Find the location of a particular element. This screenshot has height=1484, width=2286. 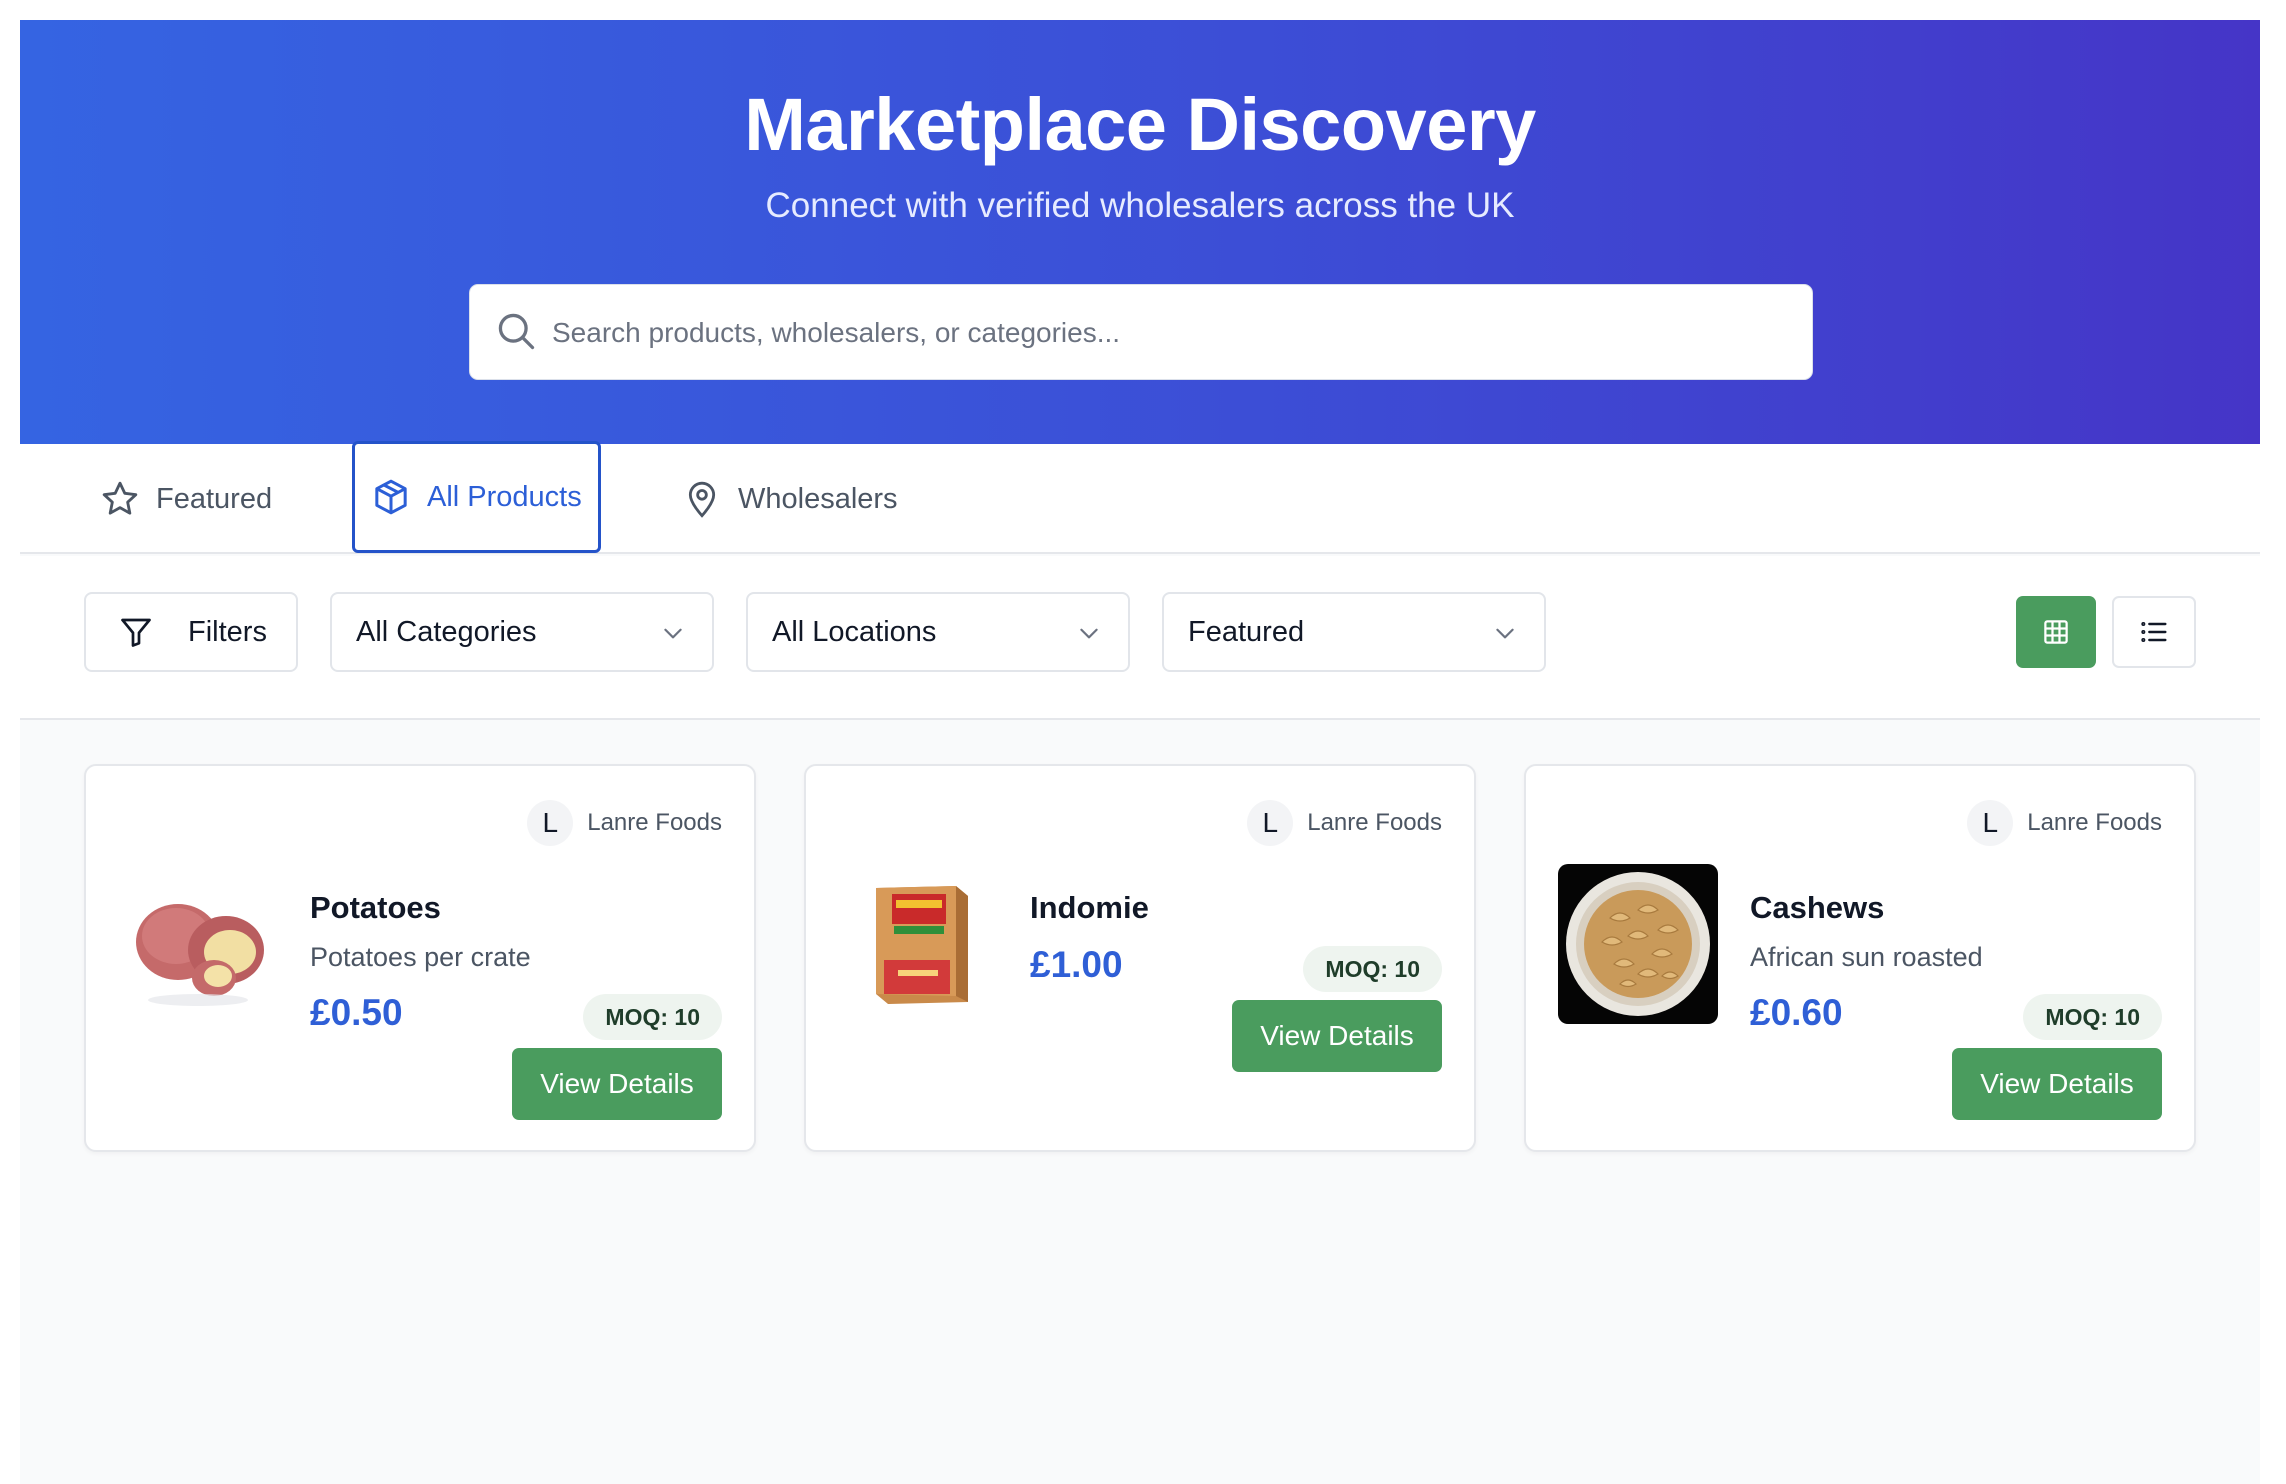

tab-wholesalers: Wholesalers is located at coordinates (790, 499).